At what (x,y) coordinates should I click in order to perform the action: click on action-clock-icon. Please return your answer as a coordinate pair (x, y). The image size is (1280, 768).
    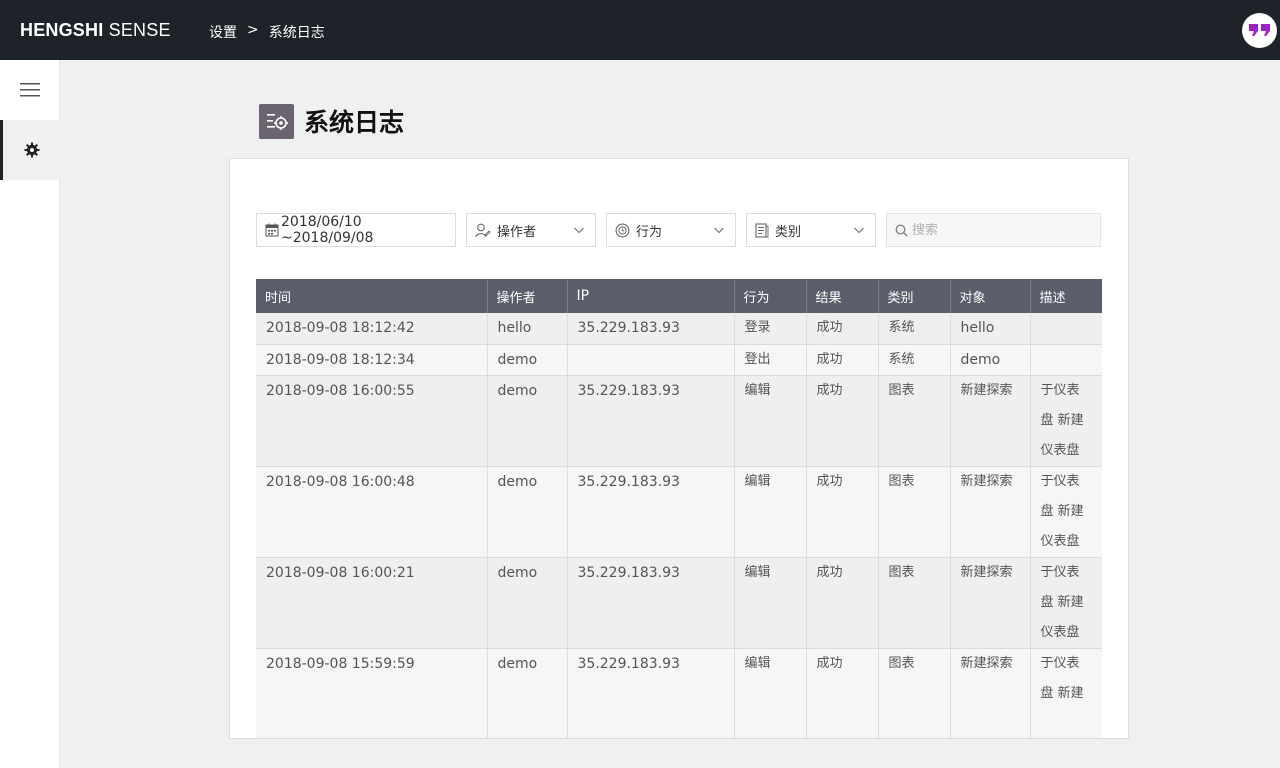
    Looking at the image, I should click on (622, 230).